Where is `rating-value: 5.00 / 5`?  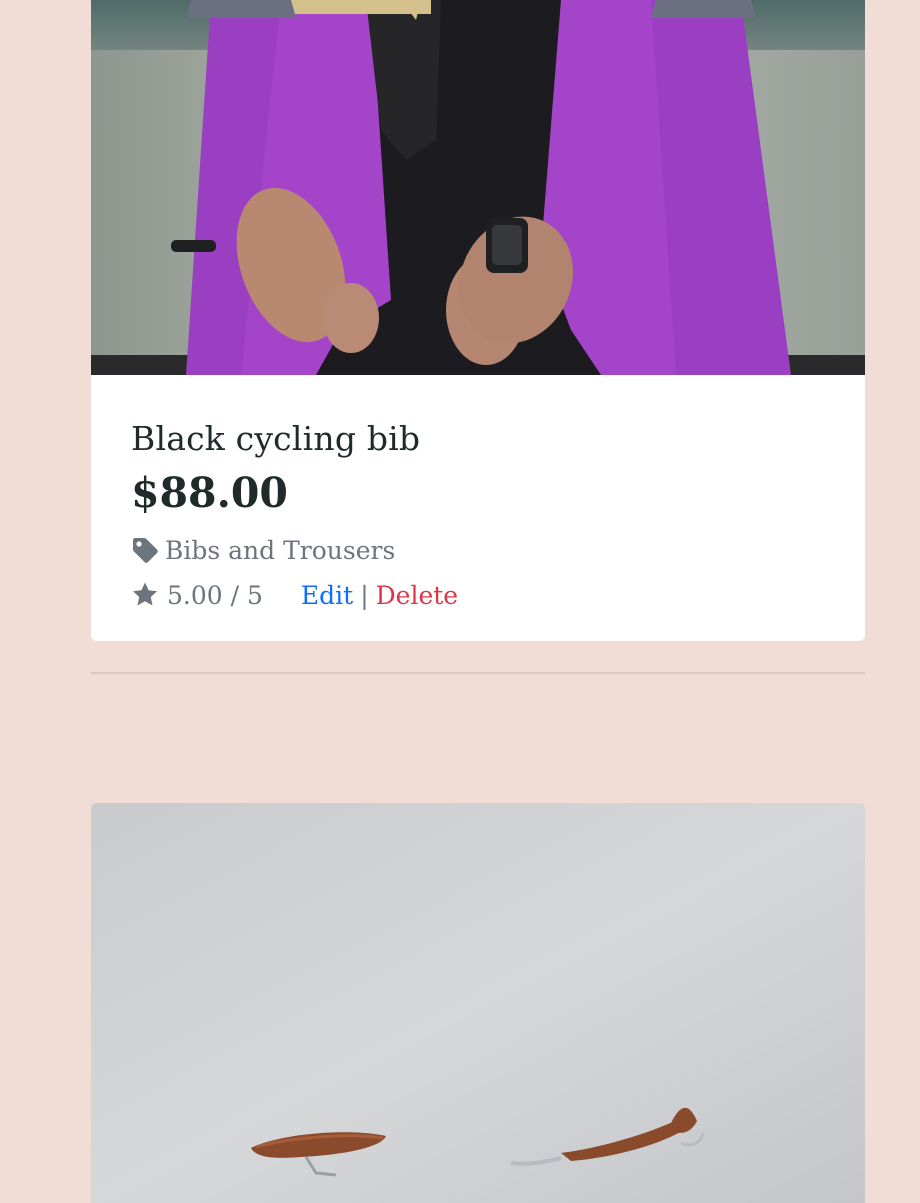
rating-value: 5.00 / 5 is located at coordinates (215, 595).